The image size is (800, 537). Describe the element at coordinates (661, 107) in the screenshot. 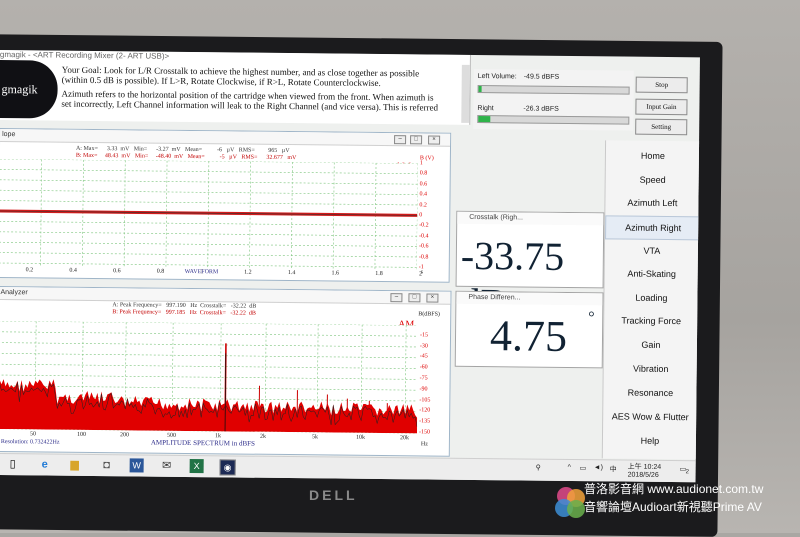

I see `input-gain-button: Input Gain` at that location.